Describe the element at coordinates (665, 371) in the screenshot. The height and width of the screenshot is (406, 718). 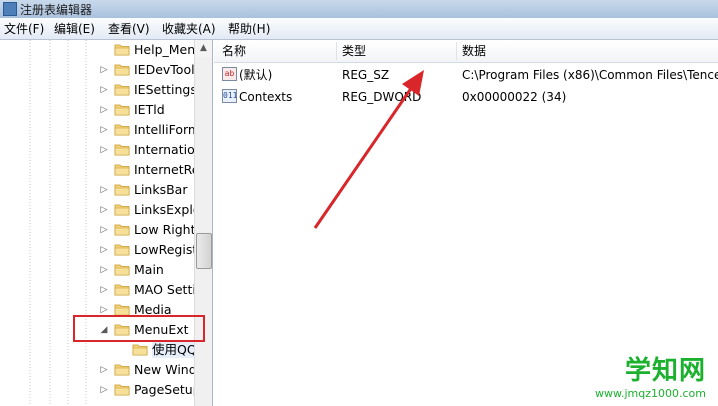
I see `watermark-logo-text: 学知网` at that location.